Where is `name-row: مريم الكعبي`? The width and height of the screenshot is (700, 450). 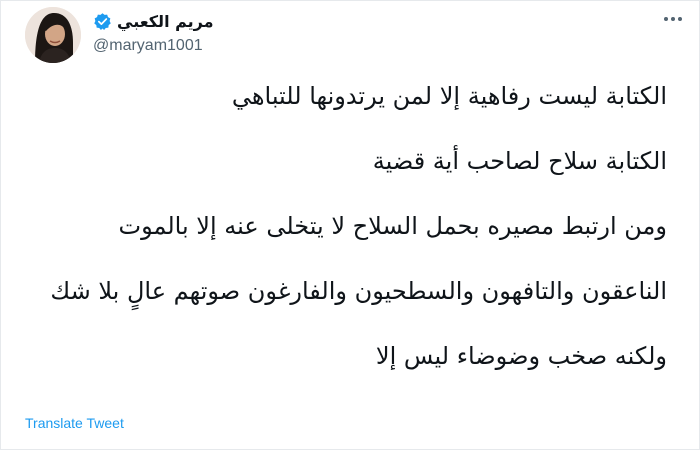
name-row: مريم الكعبي is located at coordinates (153, 21).